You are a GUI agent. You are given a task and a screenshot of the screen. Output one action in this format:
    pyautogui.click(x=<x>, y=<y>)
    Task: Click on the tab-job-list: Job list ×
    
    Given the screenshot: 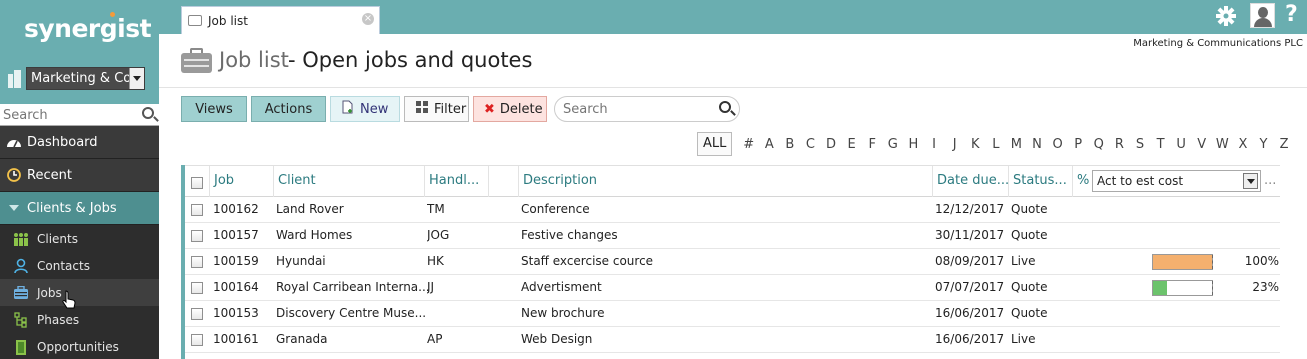 What is the action you would take?
    pyautogui.click(x=280, y=20)
    